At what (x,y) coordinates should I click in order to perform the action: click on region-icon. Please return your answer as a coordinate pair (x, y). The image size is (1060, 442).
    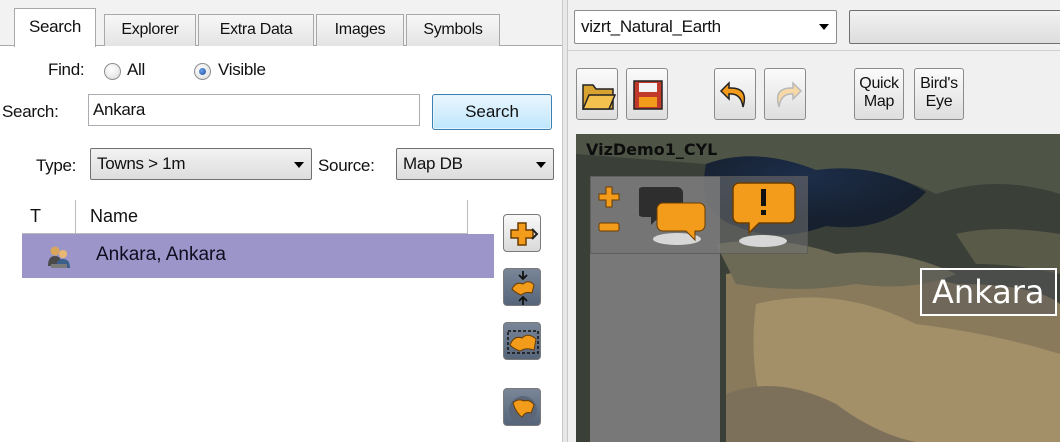
    Looking at the image, I should click on (523, 347).